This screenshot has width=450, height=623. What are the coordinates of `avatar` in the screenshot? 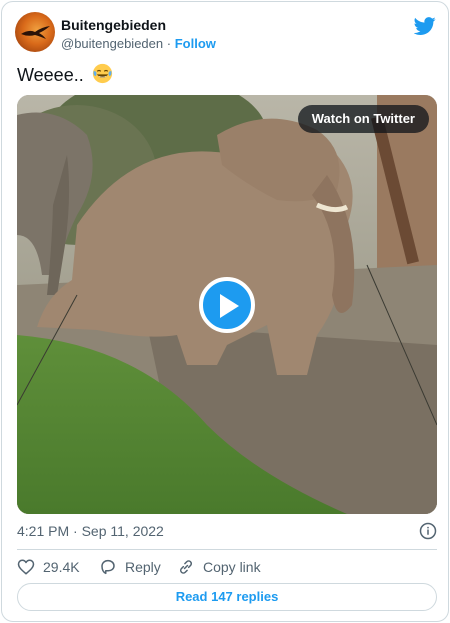 It's located at (35, 32).